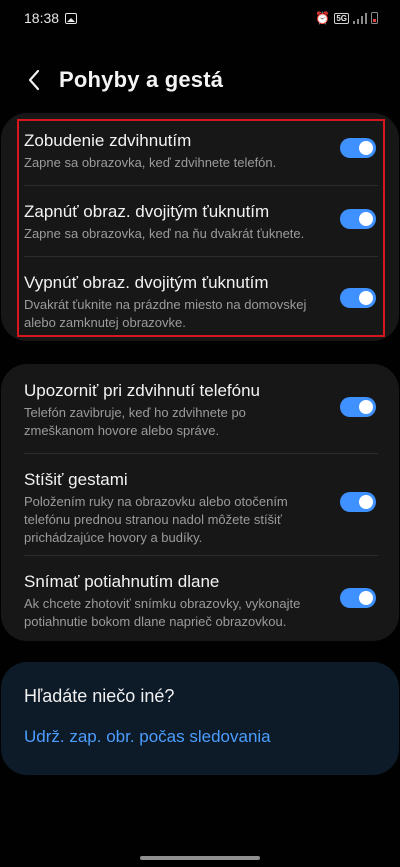 The width and height of the screenshot is (400, 867). I want to click on setting-title: Upozorniť pri zdvihnutí telefónu, so click(142, 390).